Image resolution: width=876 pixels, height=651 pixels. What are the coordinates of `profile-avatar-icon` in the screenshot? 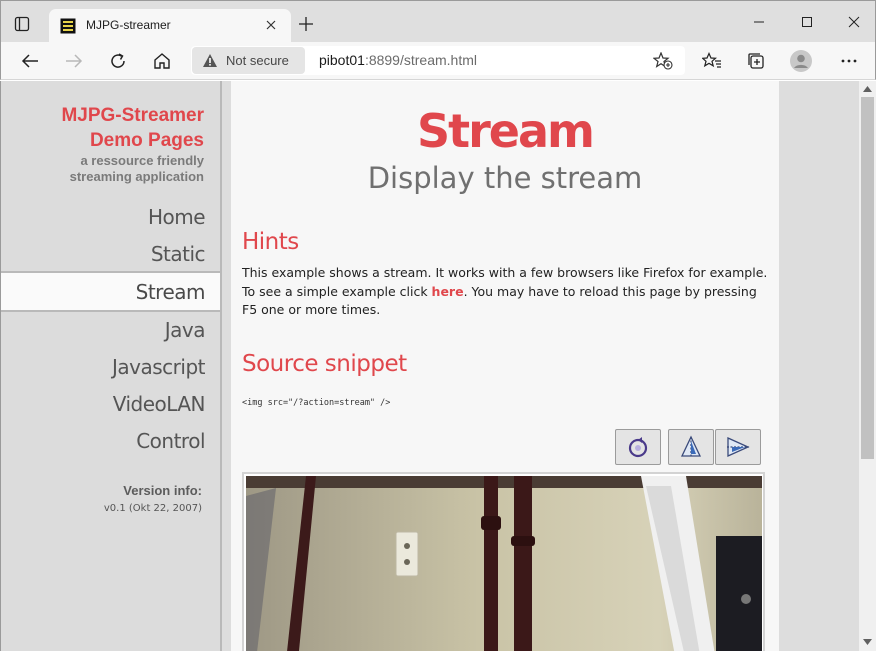 It's located at (801, 61).